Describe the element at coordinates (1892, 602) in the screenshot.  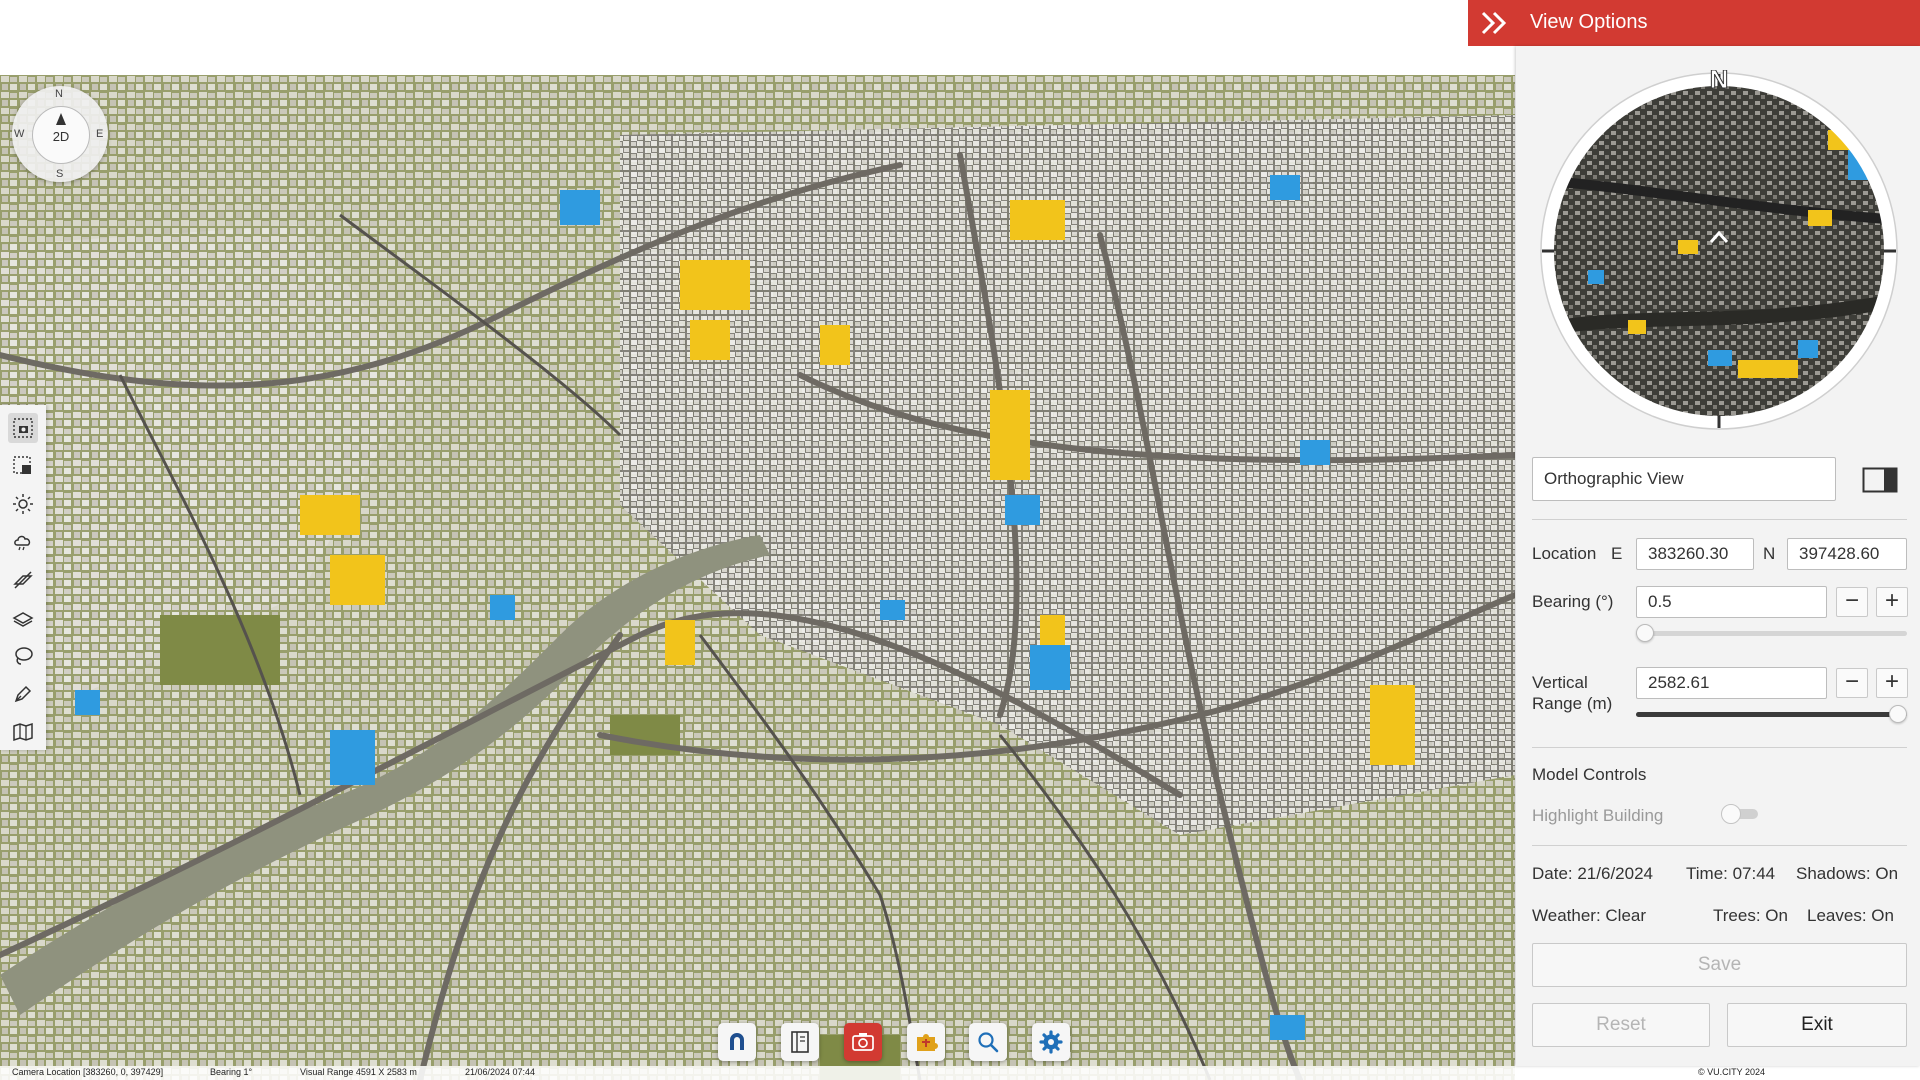
I see `bearing-increment-button: +` at that location.